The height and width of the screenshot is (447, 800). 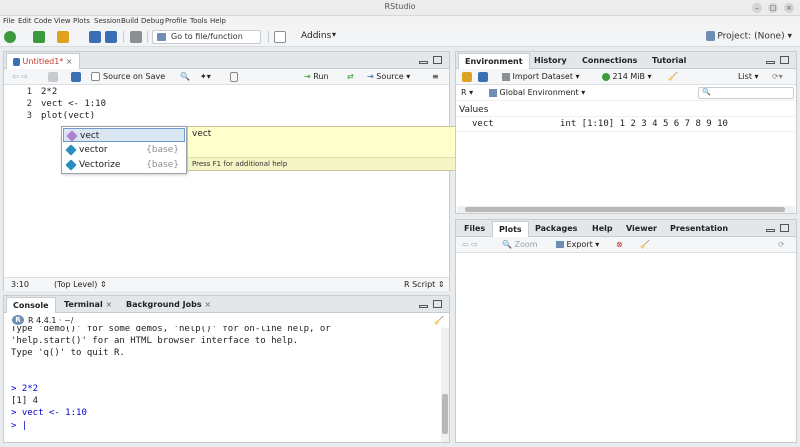 I want to click on refresh-icon: ⟳, so click(x=781, y=245).